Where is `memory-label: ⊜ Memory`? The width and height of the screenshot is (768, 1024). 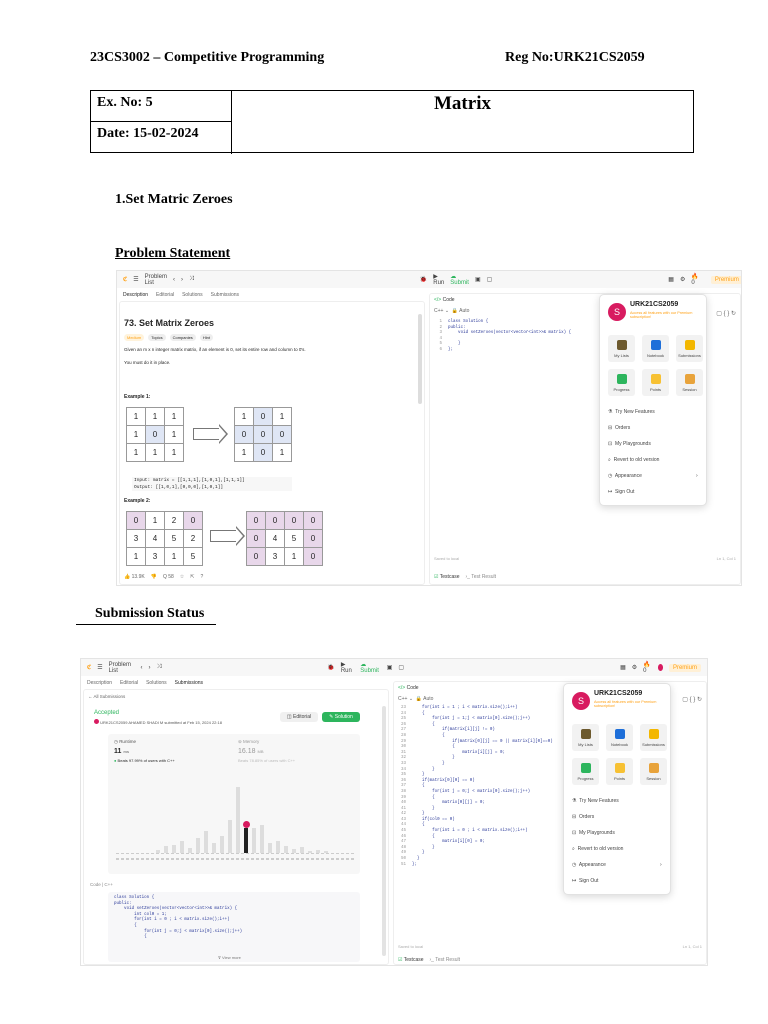 memory-label: ⊜ Memory is located at coordinates (248, 742).